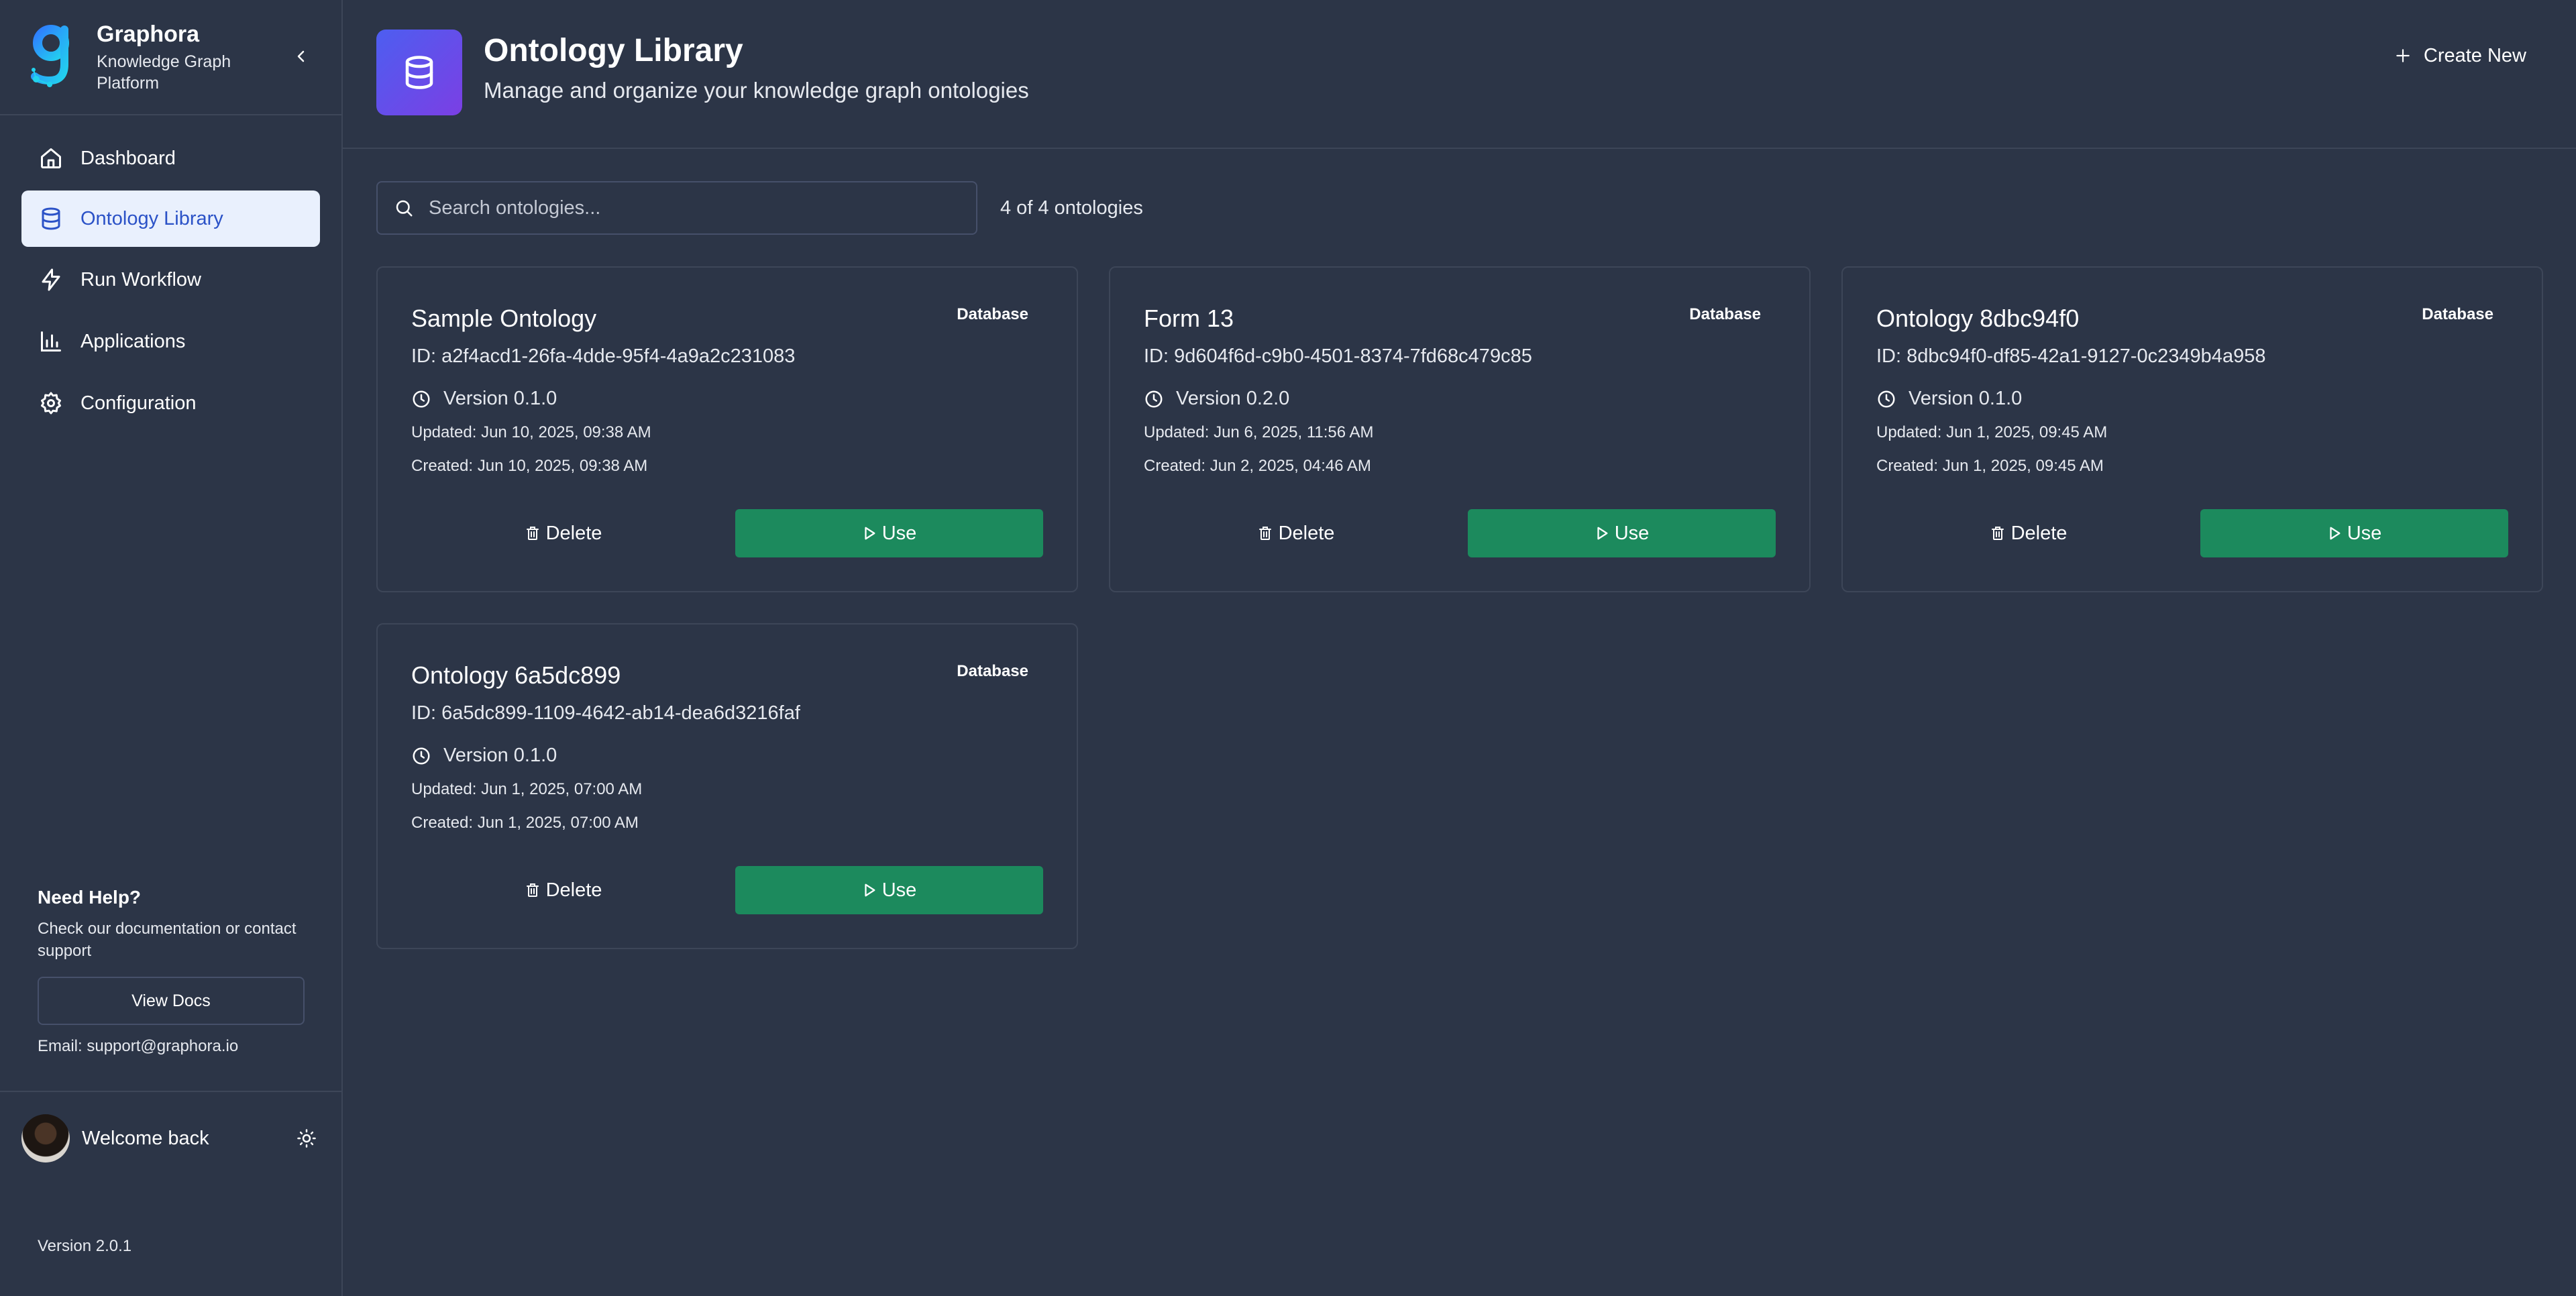  I want to click on brand-text: Graphora Knowledge Graph Platform, so click(184, 58).